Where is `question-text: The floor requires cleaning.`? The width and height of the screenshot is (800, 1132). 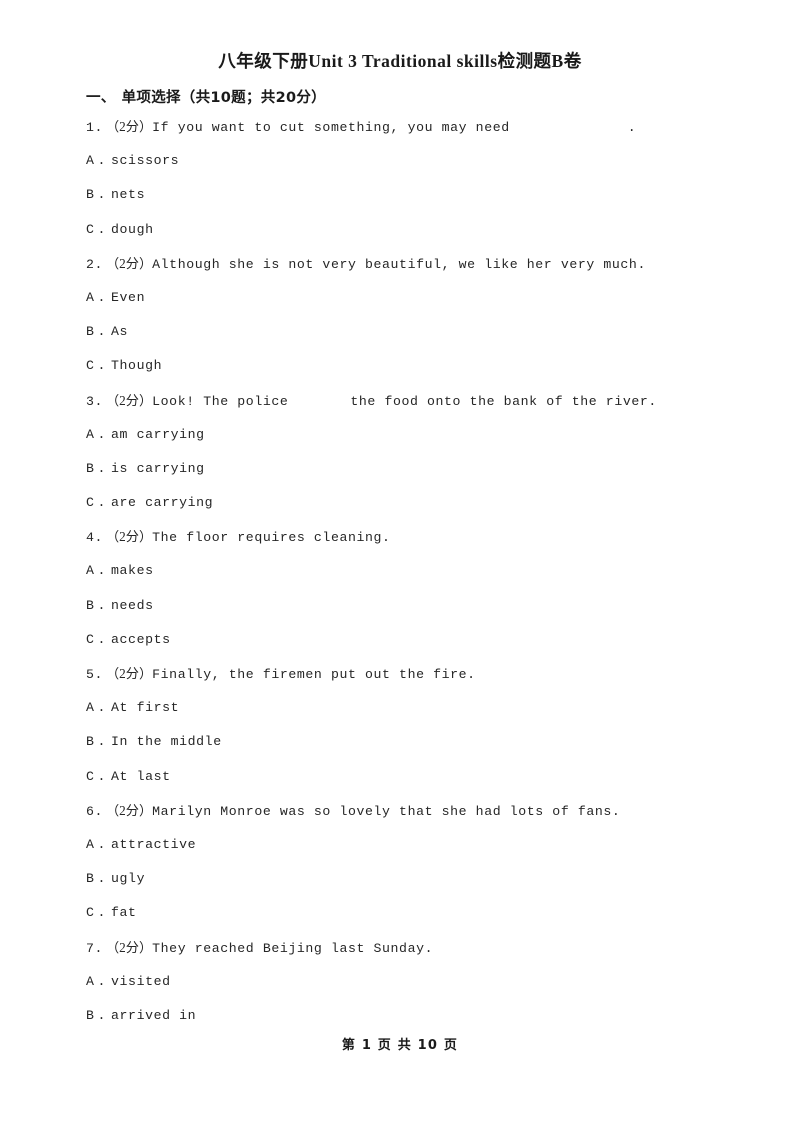
question-text: The floor requires cleaning. is located at coordinates (271, 538).